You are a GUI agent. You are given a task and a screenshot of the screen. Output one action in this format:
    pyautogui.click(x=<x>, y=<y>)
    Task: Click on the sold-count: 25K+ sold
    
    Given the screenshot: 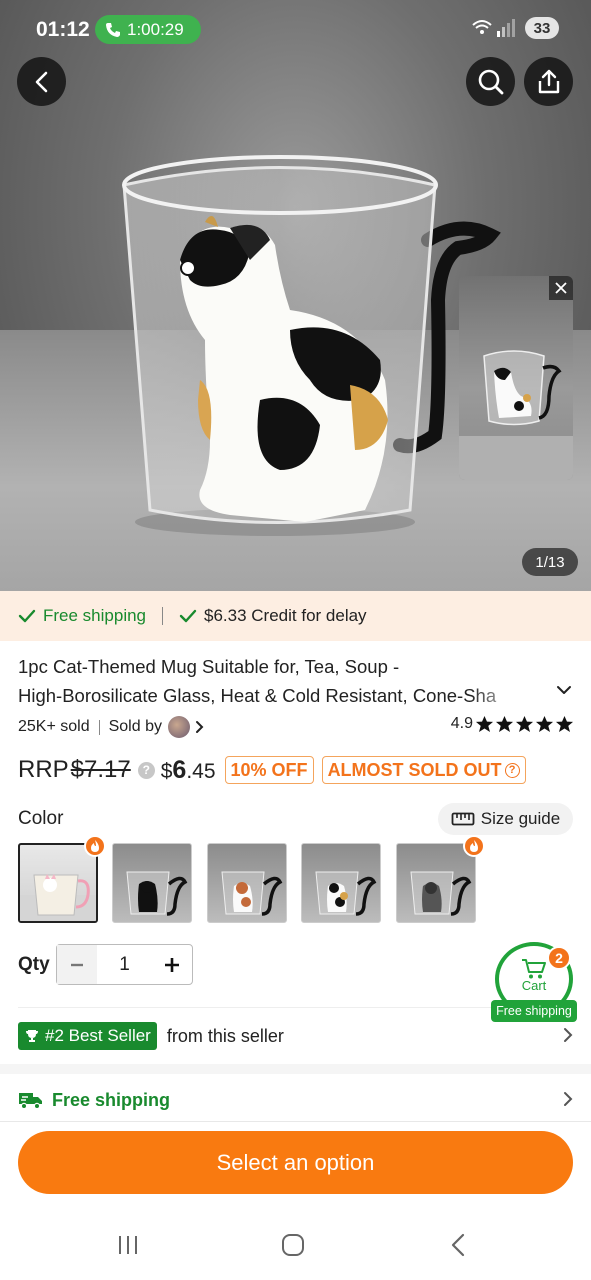 What is the action you would take?
    pyautogui.click(x=54, y=726)
    